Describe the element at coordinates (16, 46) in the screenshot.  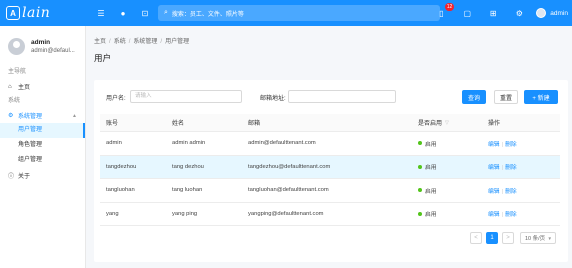
I see `profile-avatar` at that location.